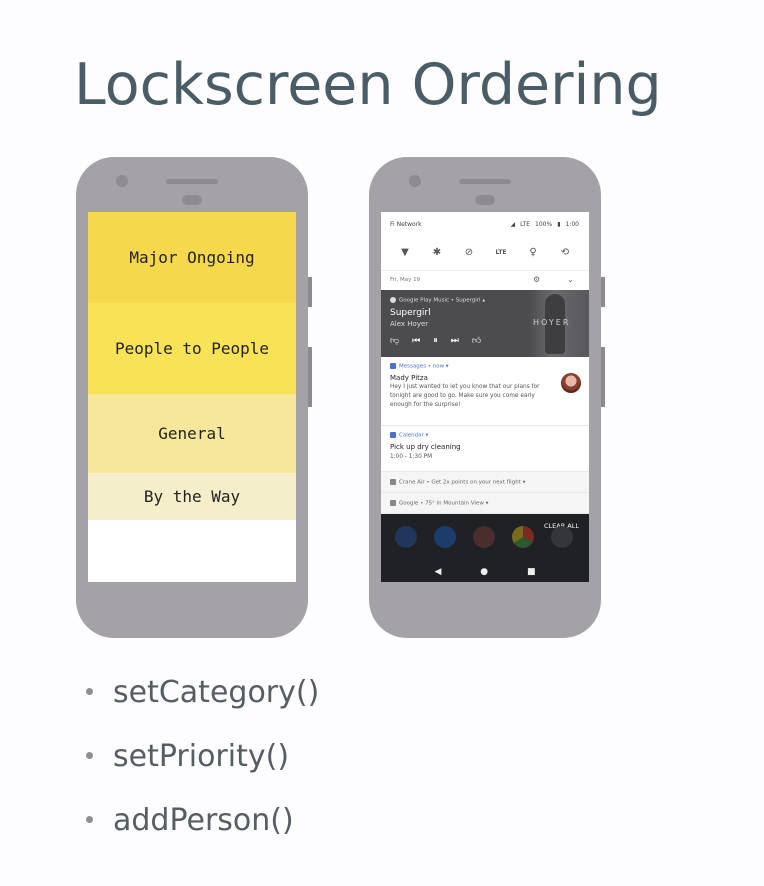  I want to click on bullet-text: setPriority(), so click(201, 756).